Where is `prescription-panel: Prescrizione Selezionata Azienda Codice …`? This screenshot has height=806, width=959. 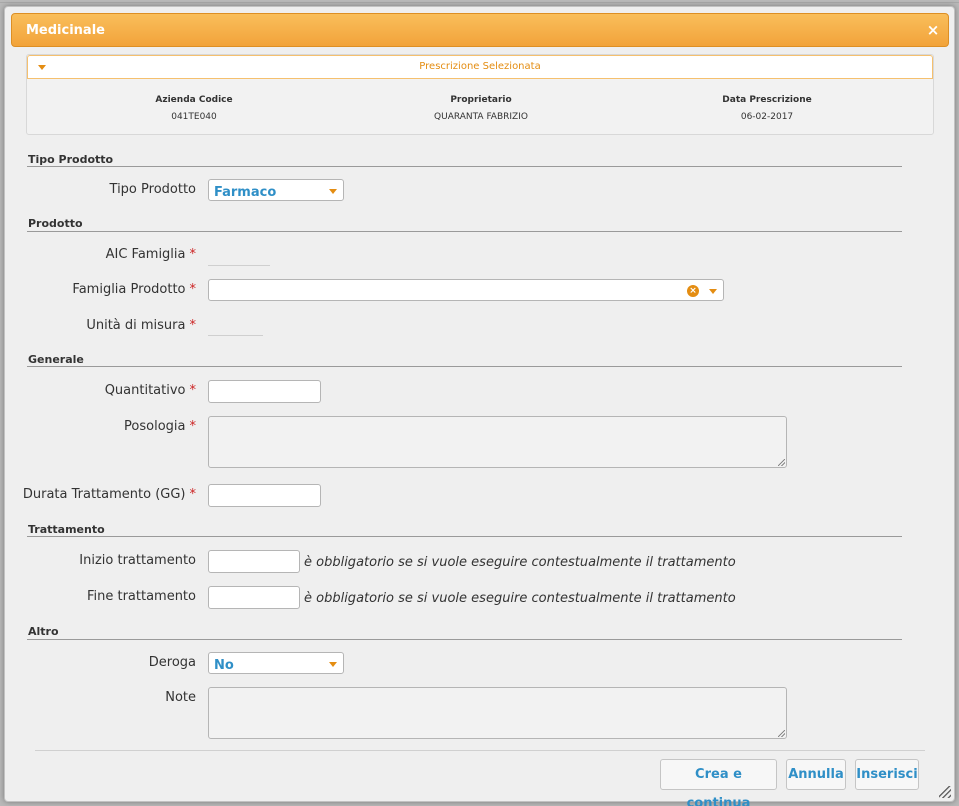 prescription-panel: Prescrizione Selezionata Azienda Codice … is located at coordinates (480, 94).